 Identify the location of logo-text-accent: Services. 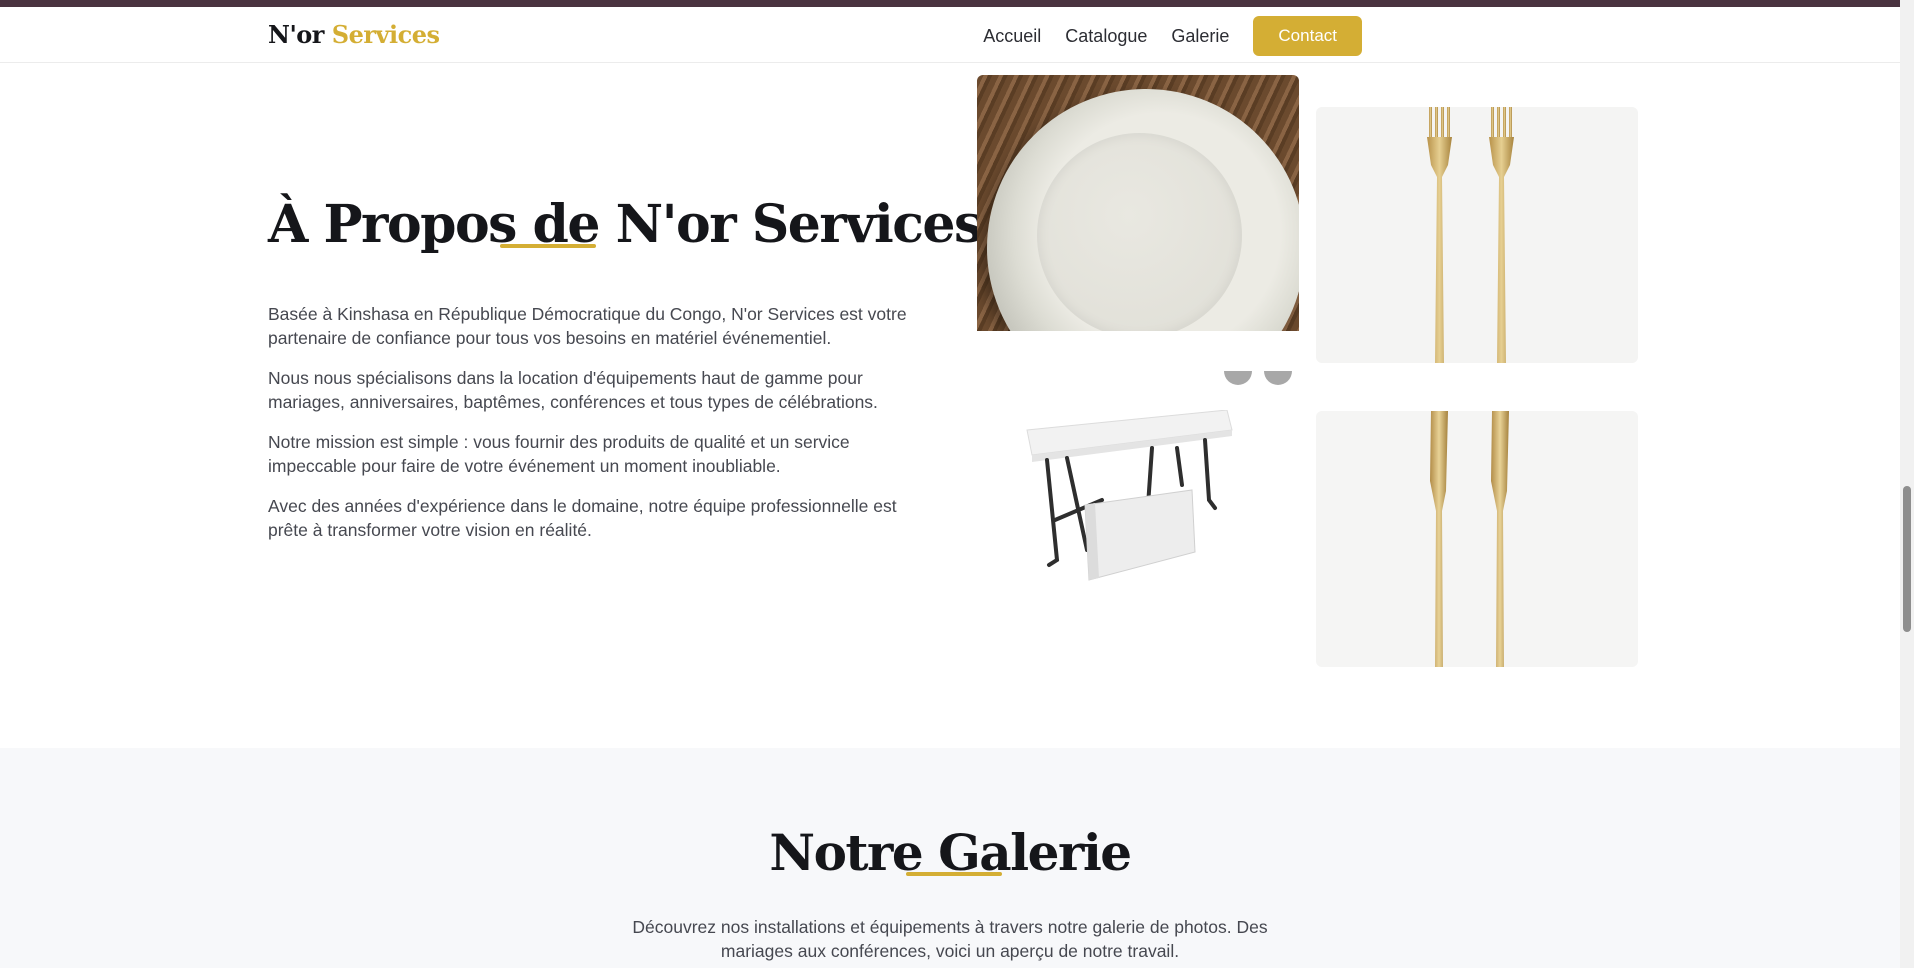
(385, 34).